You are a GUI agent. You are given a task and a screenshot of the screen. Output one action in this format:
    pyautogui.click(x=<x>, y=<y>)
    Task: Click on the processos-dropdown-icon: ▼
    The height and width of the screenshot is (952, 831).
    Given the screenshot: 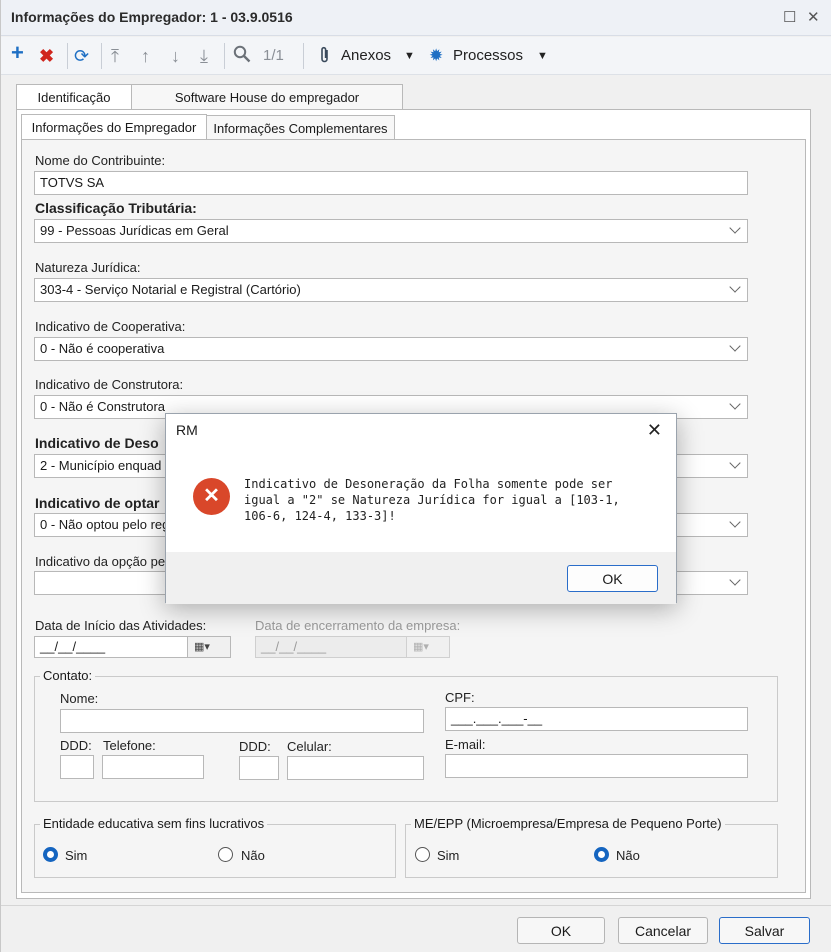 What is the action you would take?
    pyautogui.click(x=542, y=56)
    